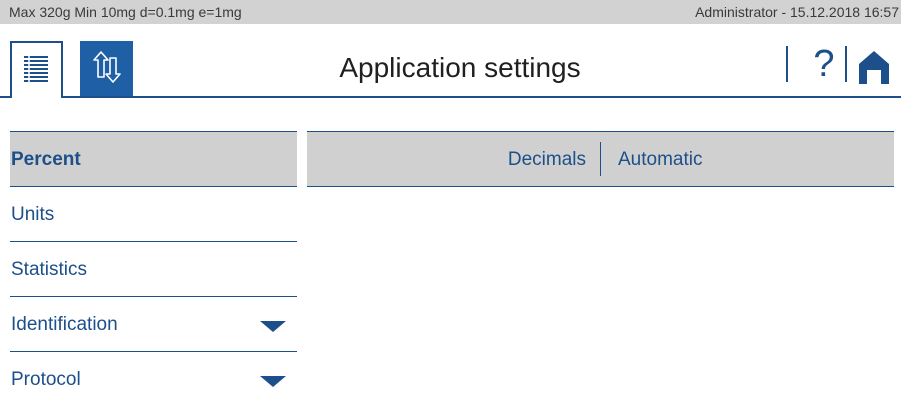  I want to click on tab-transfer, so click(106, 69).